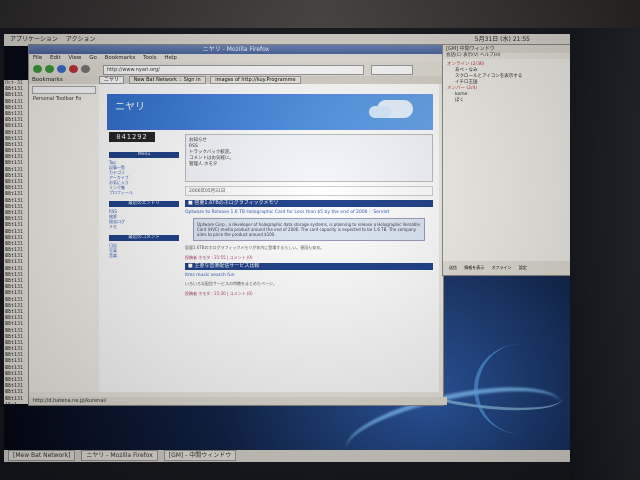 Image resolution: width=640 pixels, height=480 pixels. I want to click on tab-images: images of http://kuy.Programme, so click(255, 80).